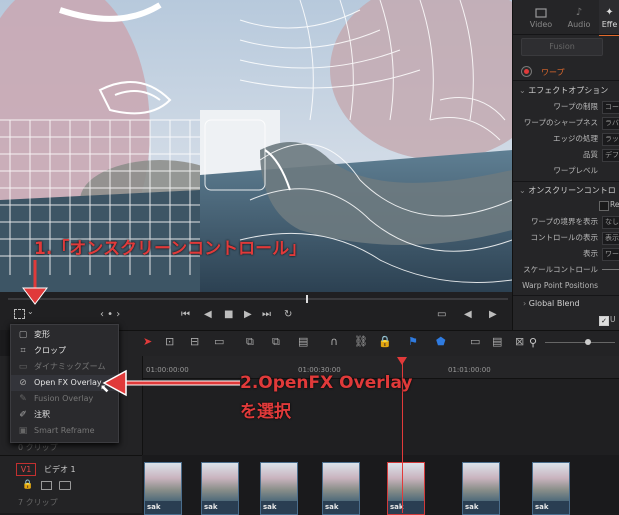  Describe the element at coordinates (42, 334) in the screenshot. I see `menu-item-label: 変形` at that location.